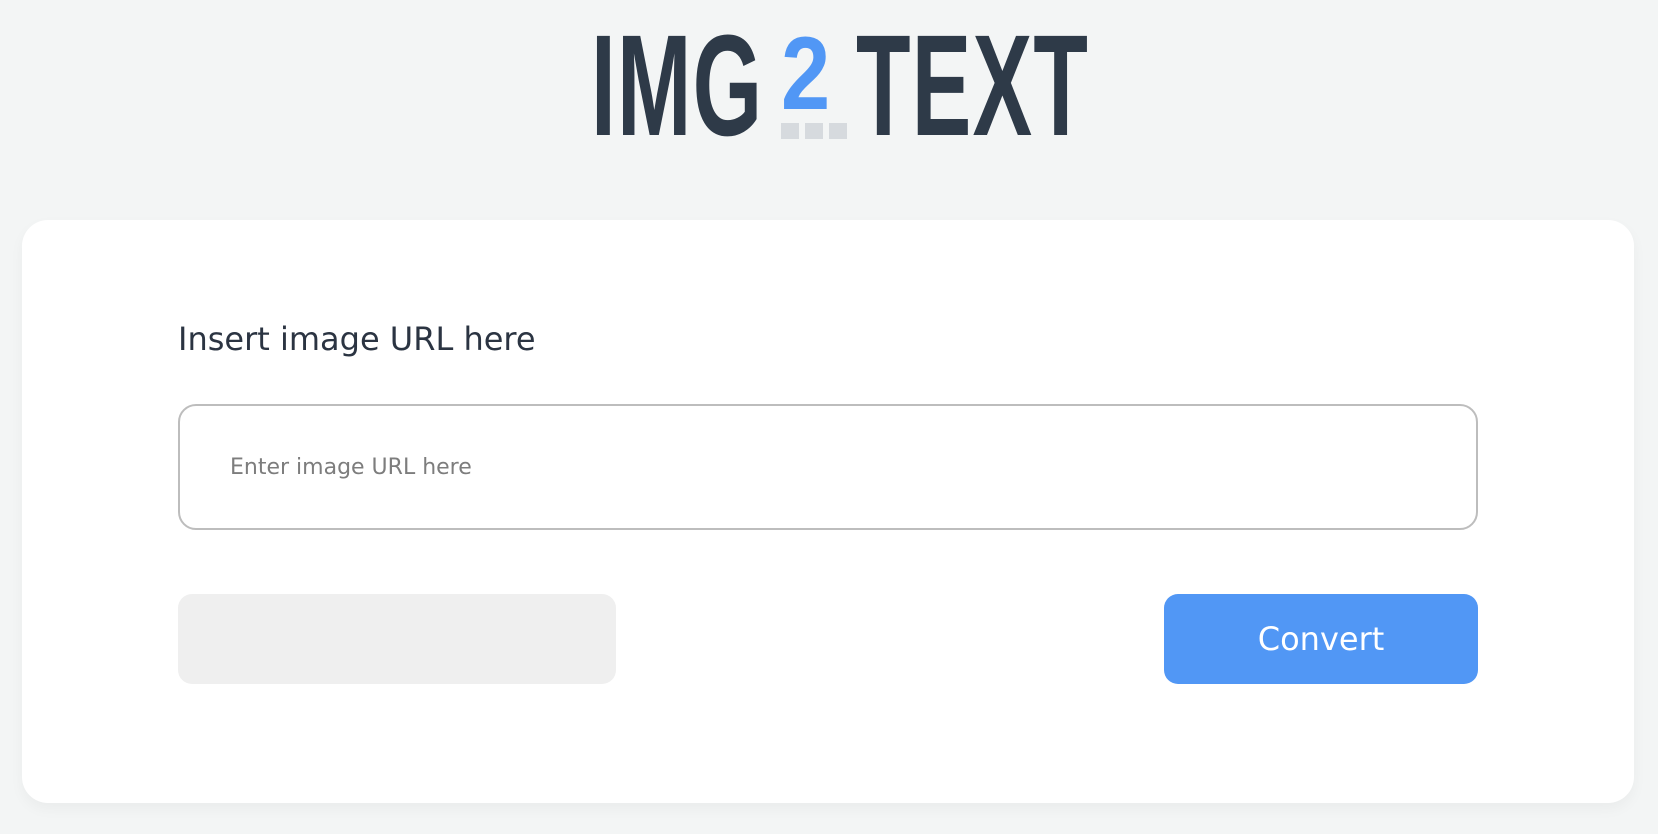 This screenshot has width=1658, height=834. What do you see at coordinates (357, 339) in the screenshot?
I see `url-label: Insert image URL here` at bounding box center [357, 339].